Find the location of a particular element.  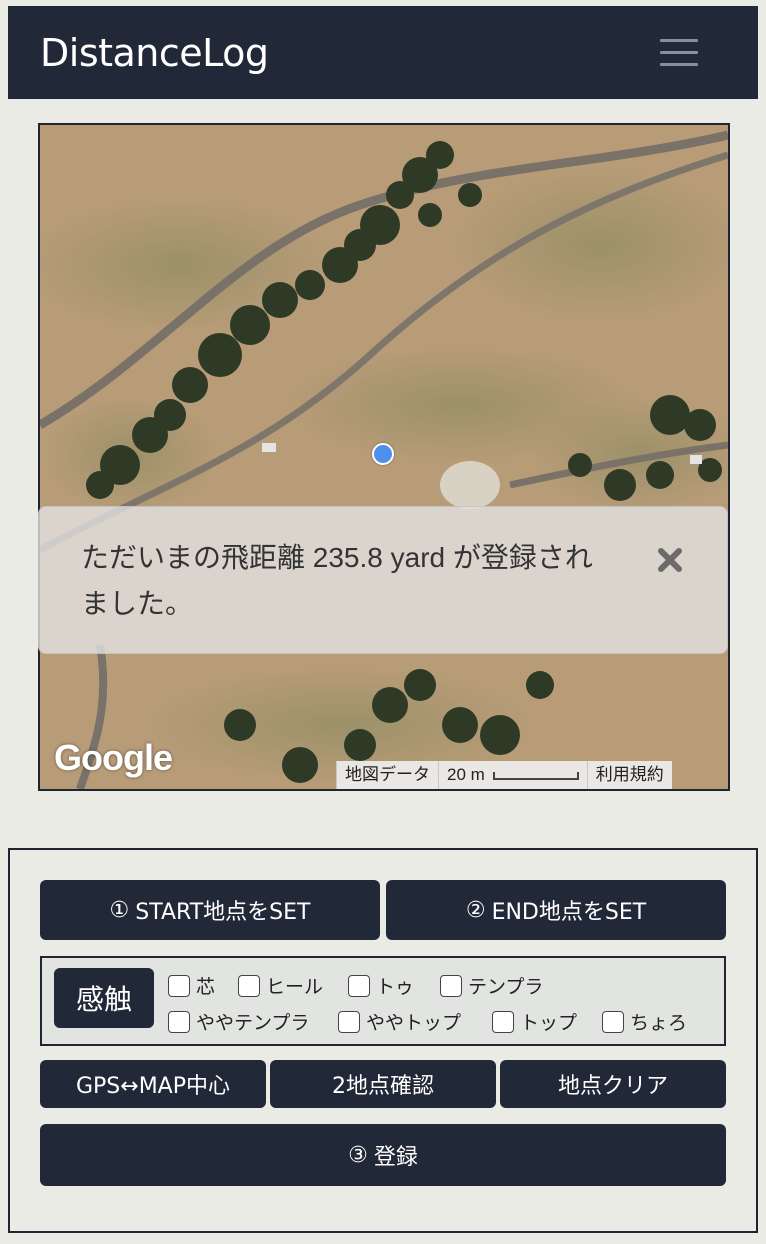

checkbox-label: ややテンプラ is located at coordinates (253, 1023).